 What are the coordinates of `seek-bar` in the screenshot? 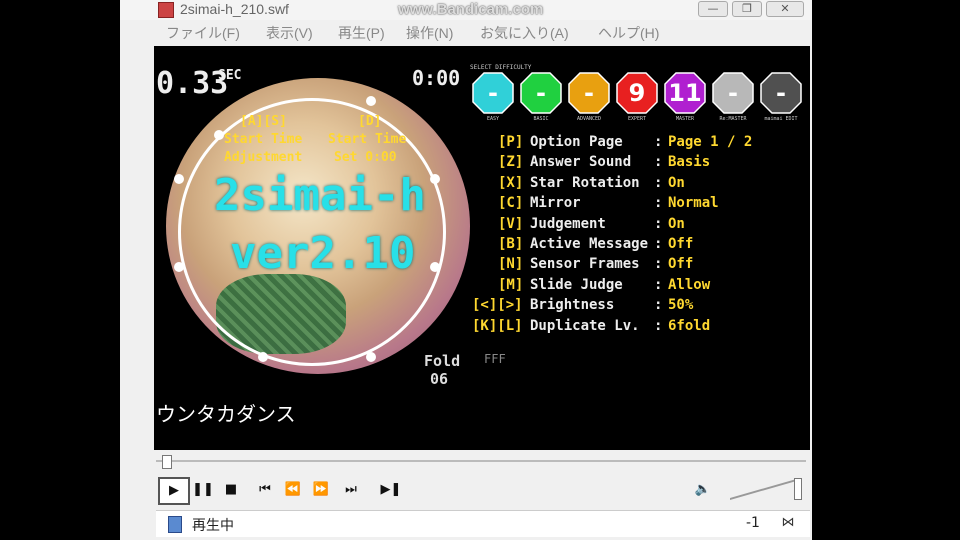 It's located at (481, 462).